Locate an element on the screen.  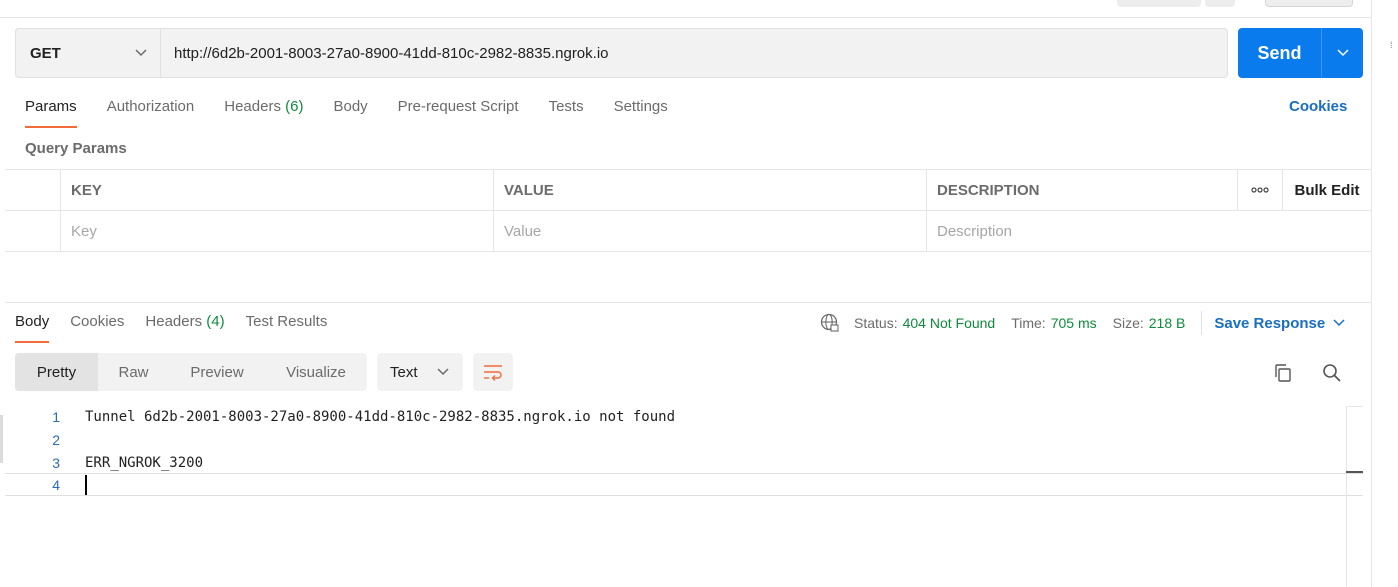
view-raw: Raw is located at coordinates (133, 372).